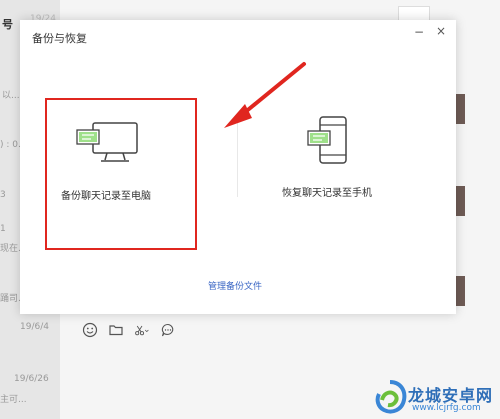 Image resolution: width=500 pixels, height=419 pixels. Describe the element at coordinates (391, 397) in the screenshot. I see `logo-mark-icon` at that location.